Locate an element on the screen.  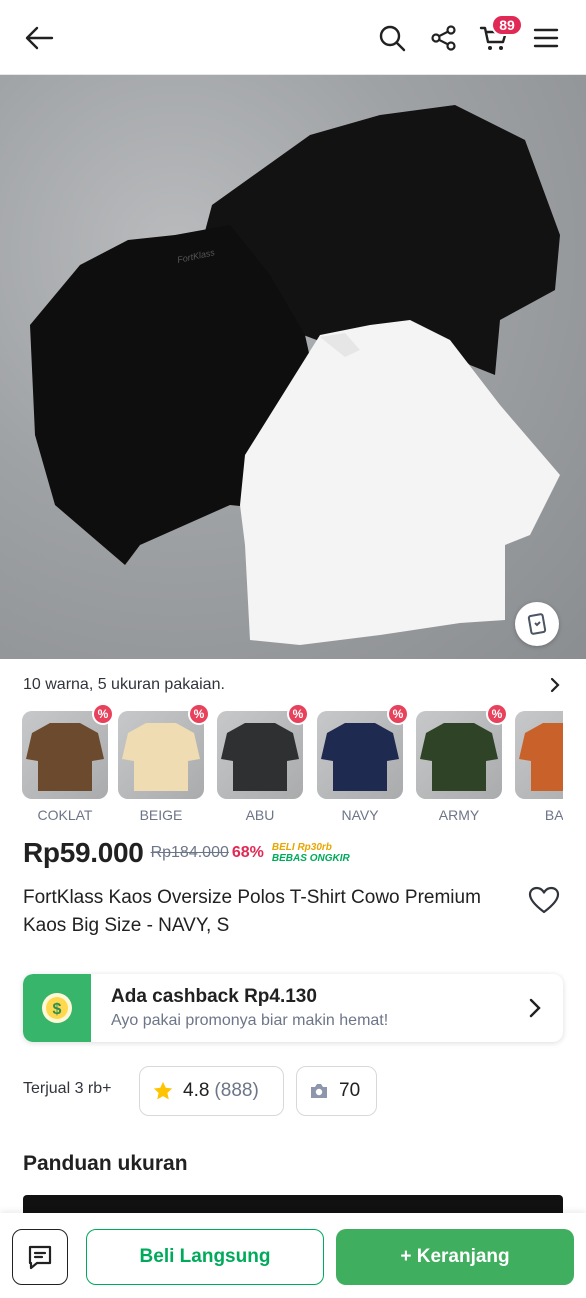
variant-label: COKLAT is located at coordinates (65, 815).